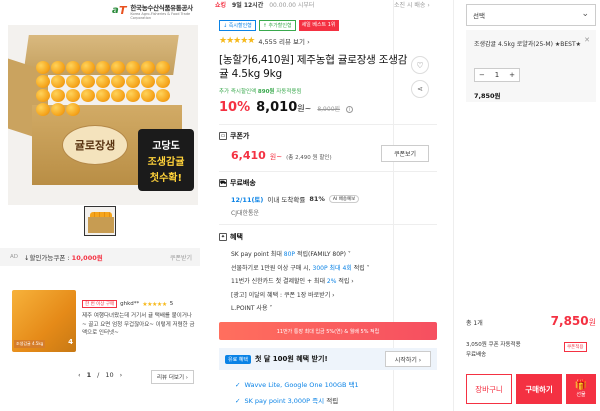 This screenshot has width=600, height=411. What do you see at coordinates (318, 25) in the screenshot?
I see `badge-best-seller: 세일 베스트 1위` at bounding box center [318, 25].